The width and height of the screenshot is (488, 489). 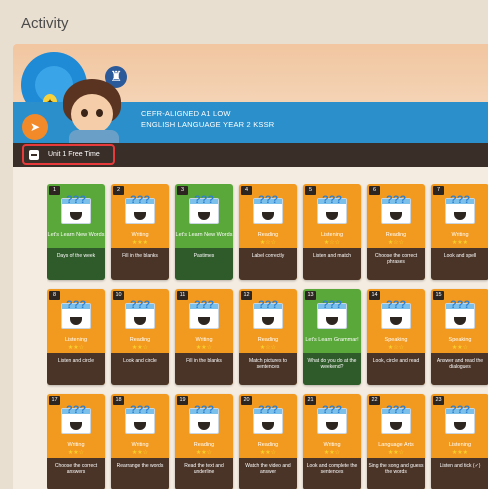 What do you see at coordinates (118, 295) in the screenshot?
I see `card-number: 10` at bounding box center [118, 295].